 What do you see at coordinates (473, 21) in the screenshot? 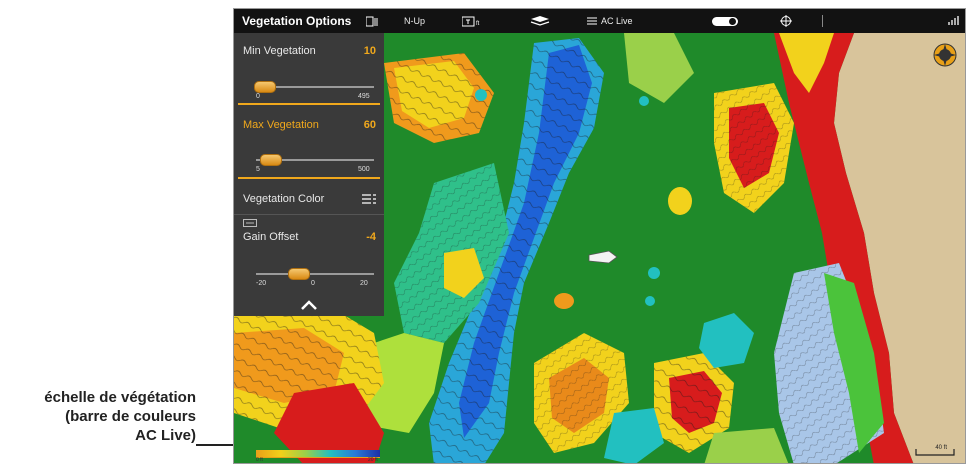
I see `depth-icon: ft` at bounding box center [473, 21].